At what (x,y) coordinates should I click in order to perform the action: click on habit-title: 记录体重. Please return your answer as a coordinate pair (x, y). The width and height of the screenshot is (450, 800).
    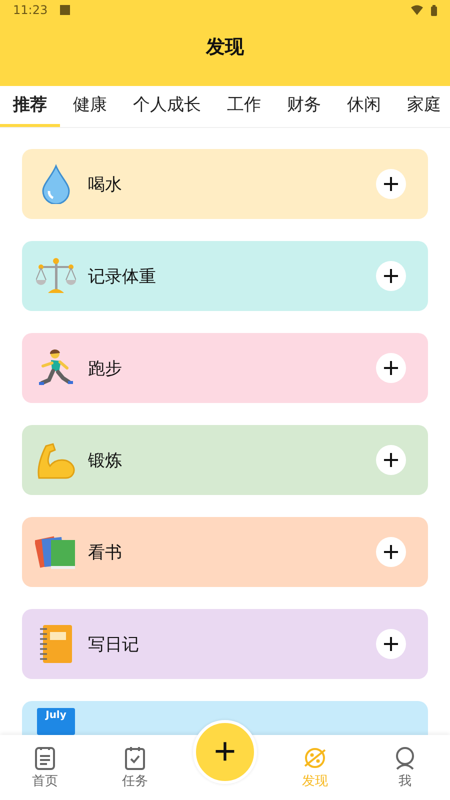
    Looking at the image, I should click on (122, 277).